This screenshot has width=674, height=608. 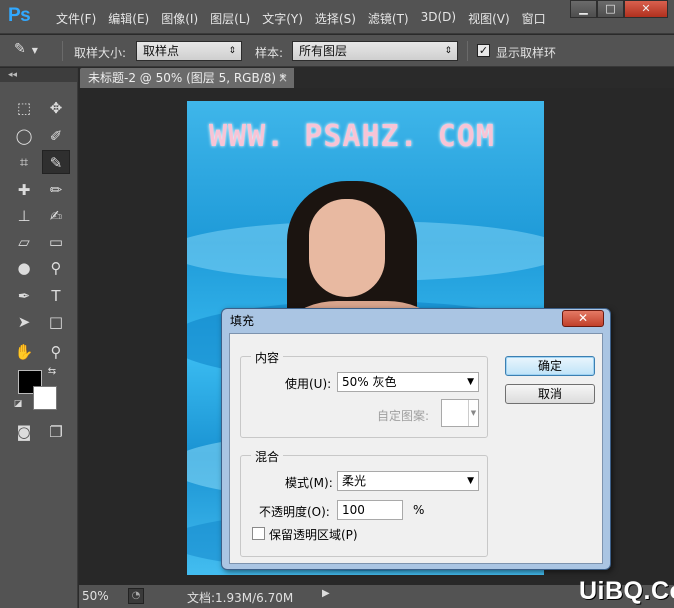 What do you see at coordinates (56, 162) in the screenshot?
I see `eyedropper-tool-icon: ✎` at bounding box center [56, 162].